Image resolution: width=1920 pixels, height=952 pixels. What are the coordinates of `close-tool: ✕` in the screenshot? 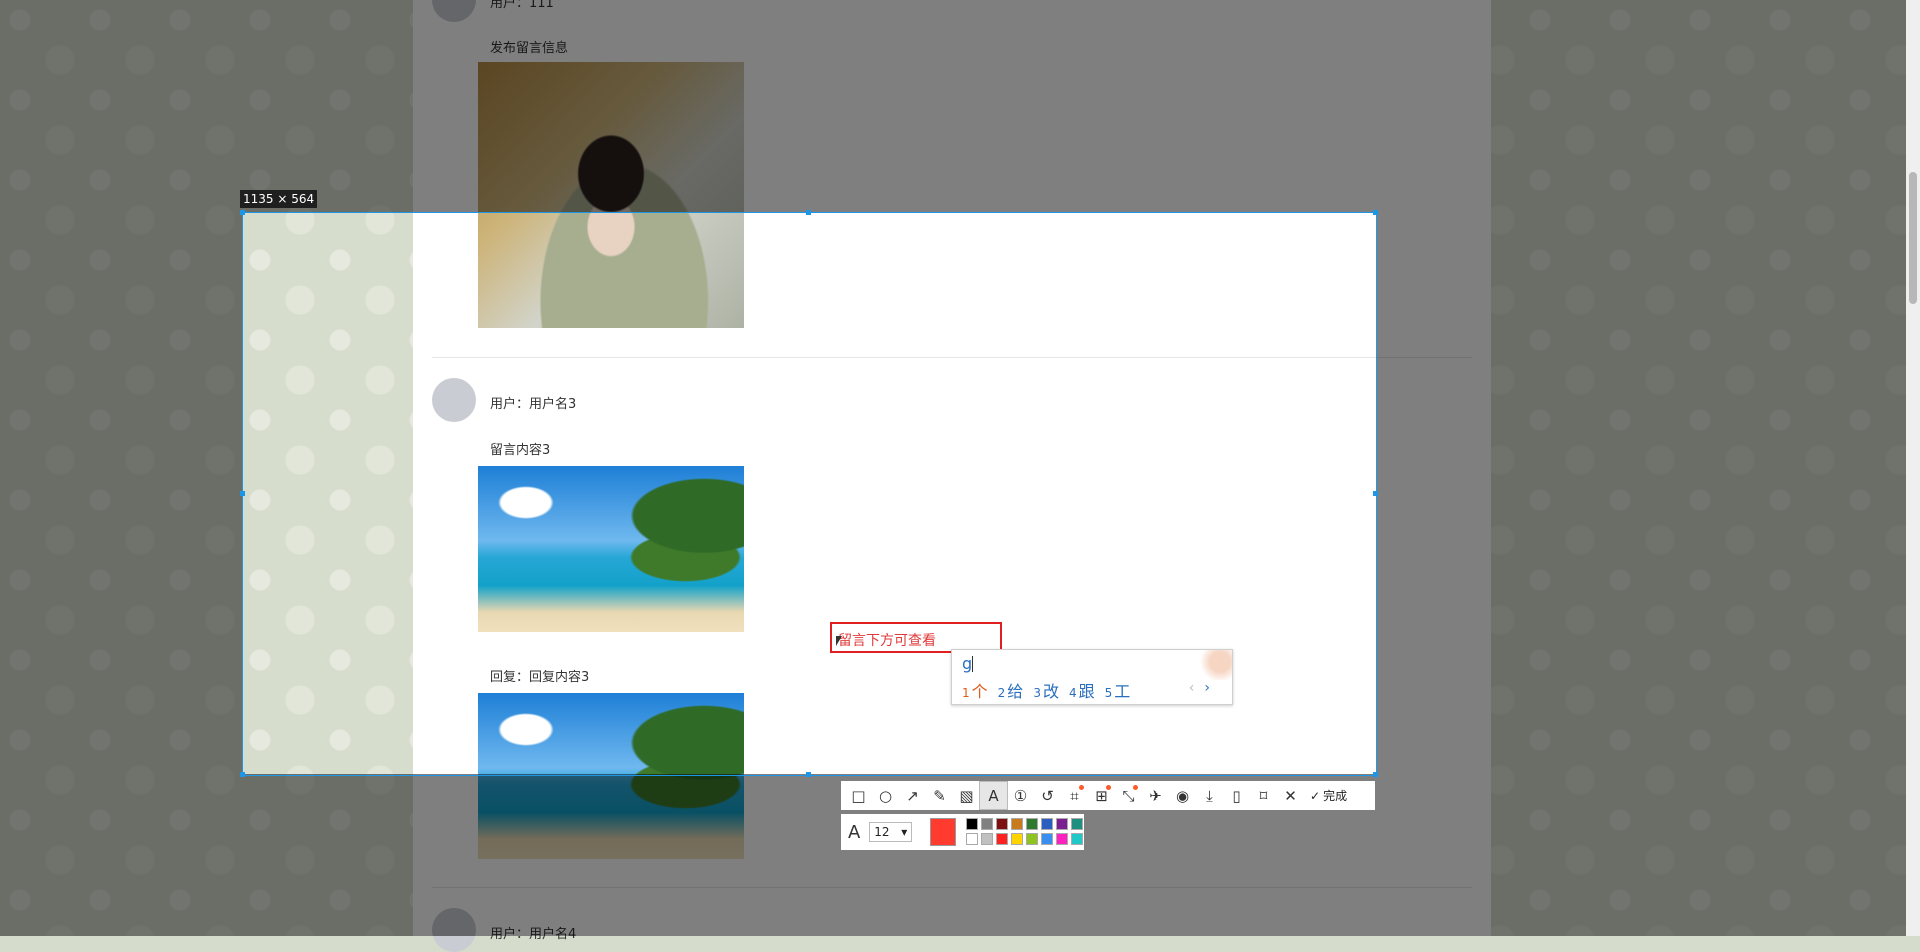 It's located at (1290, 795).